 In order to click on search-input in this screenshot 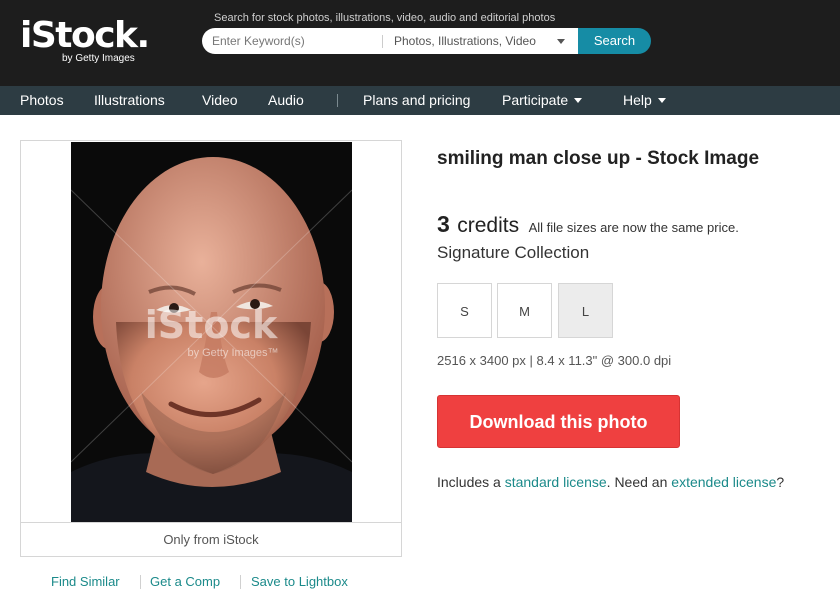, I will do `click(294, 41)`.